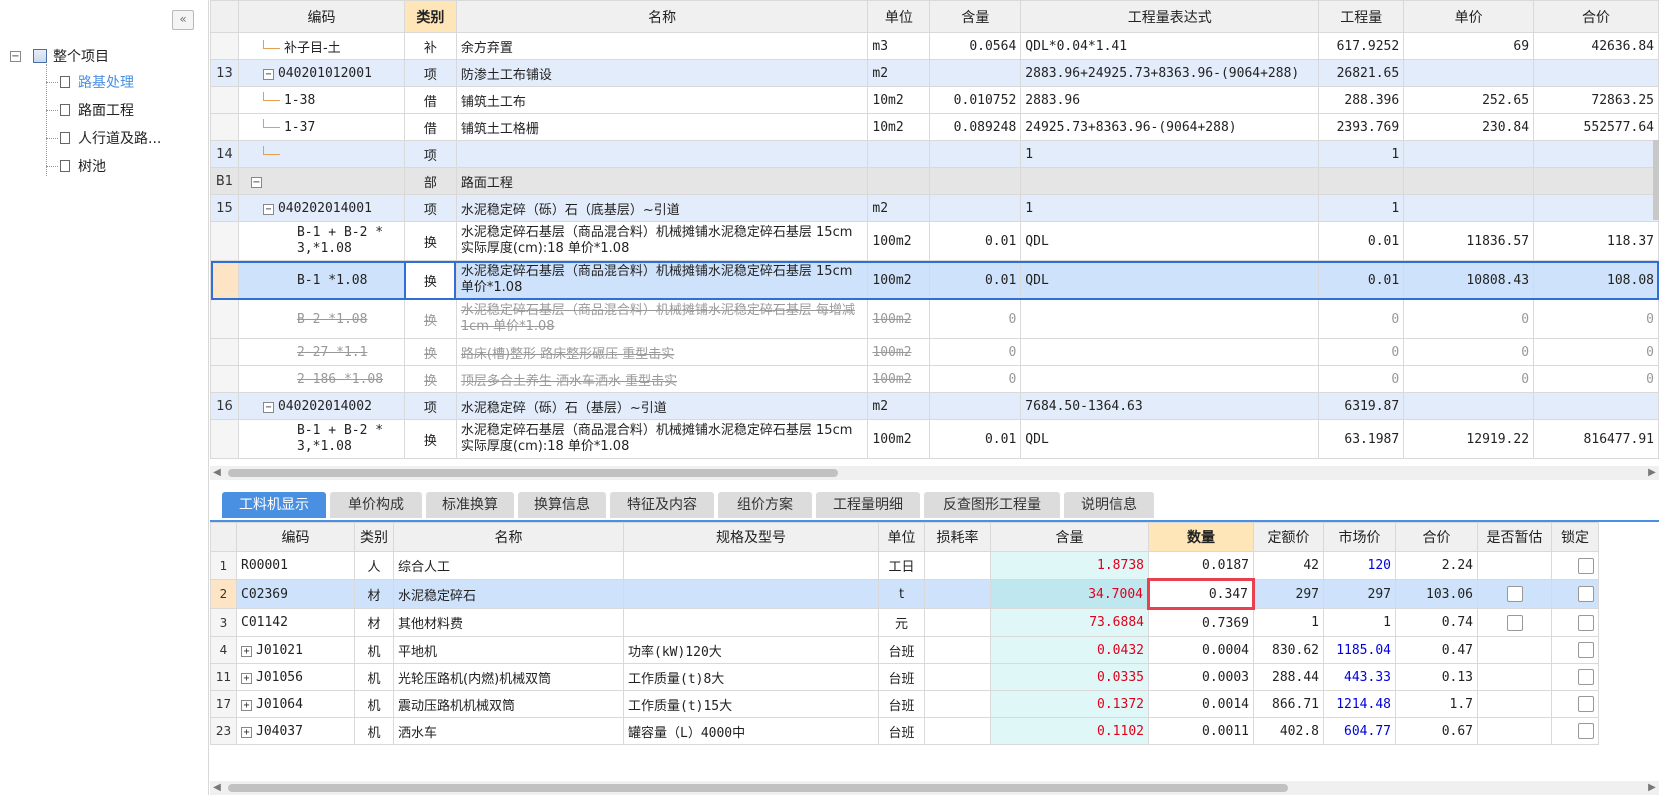 The width and height of the screenshot is (1659, 795). Describe the element at coordinates (1069, 594) in the screenshot. I see `content-cell: 34.7004` at that location.